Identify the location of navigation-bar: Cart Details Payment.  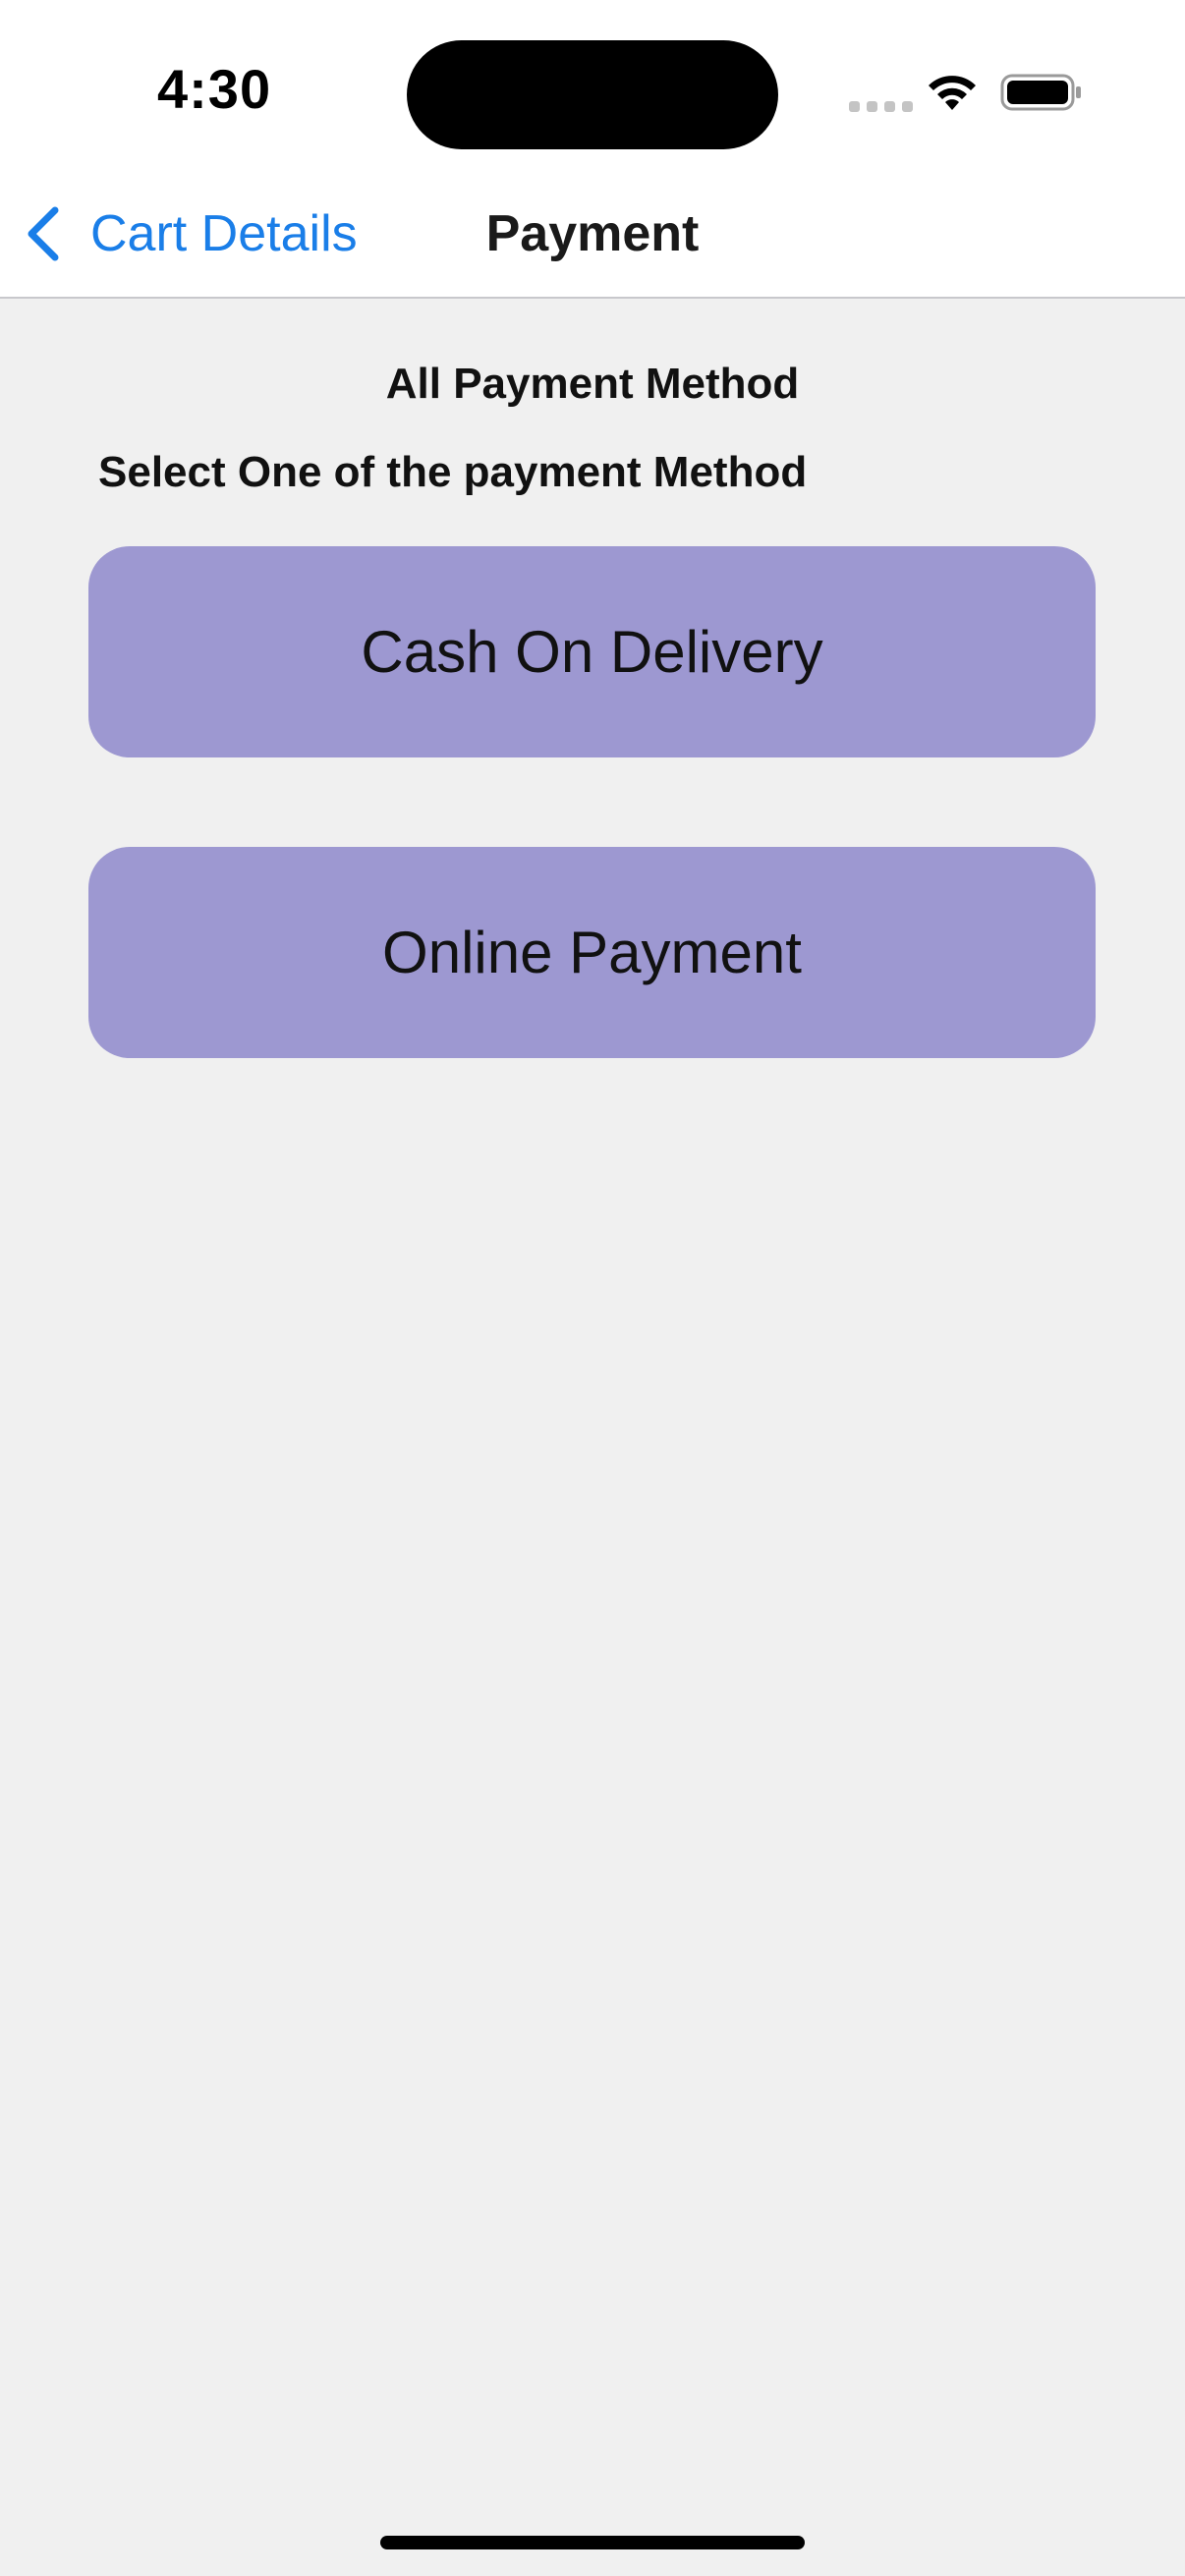
(592, 235).